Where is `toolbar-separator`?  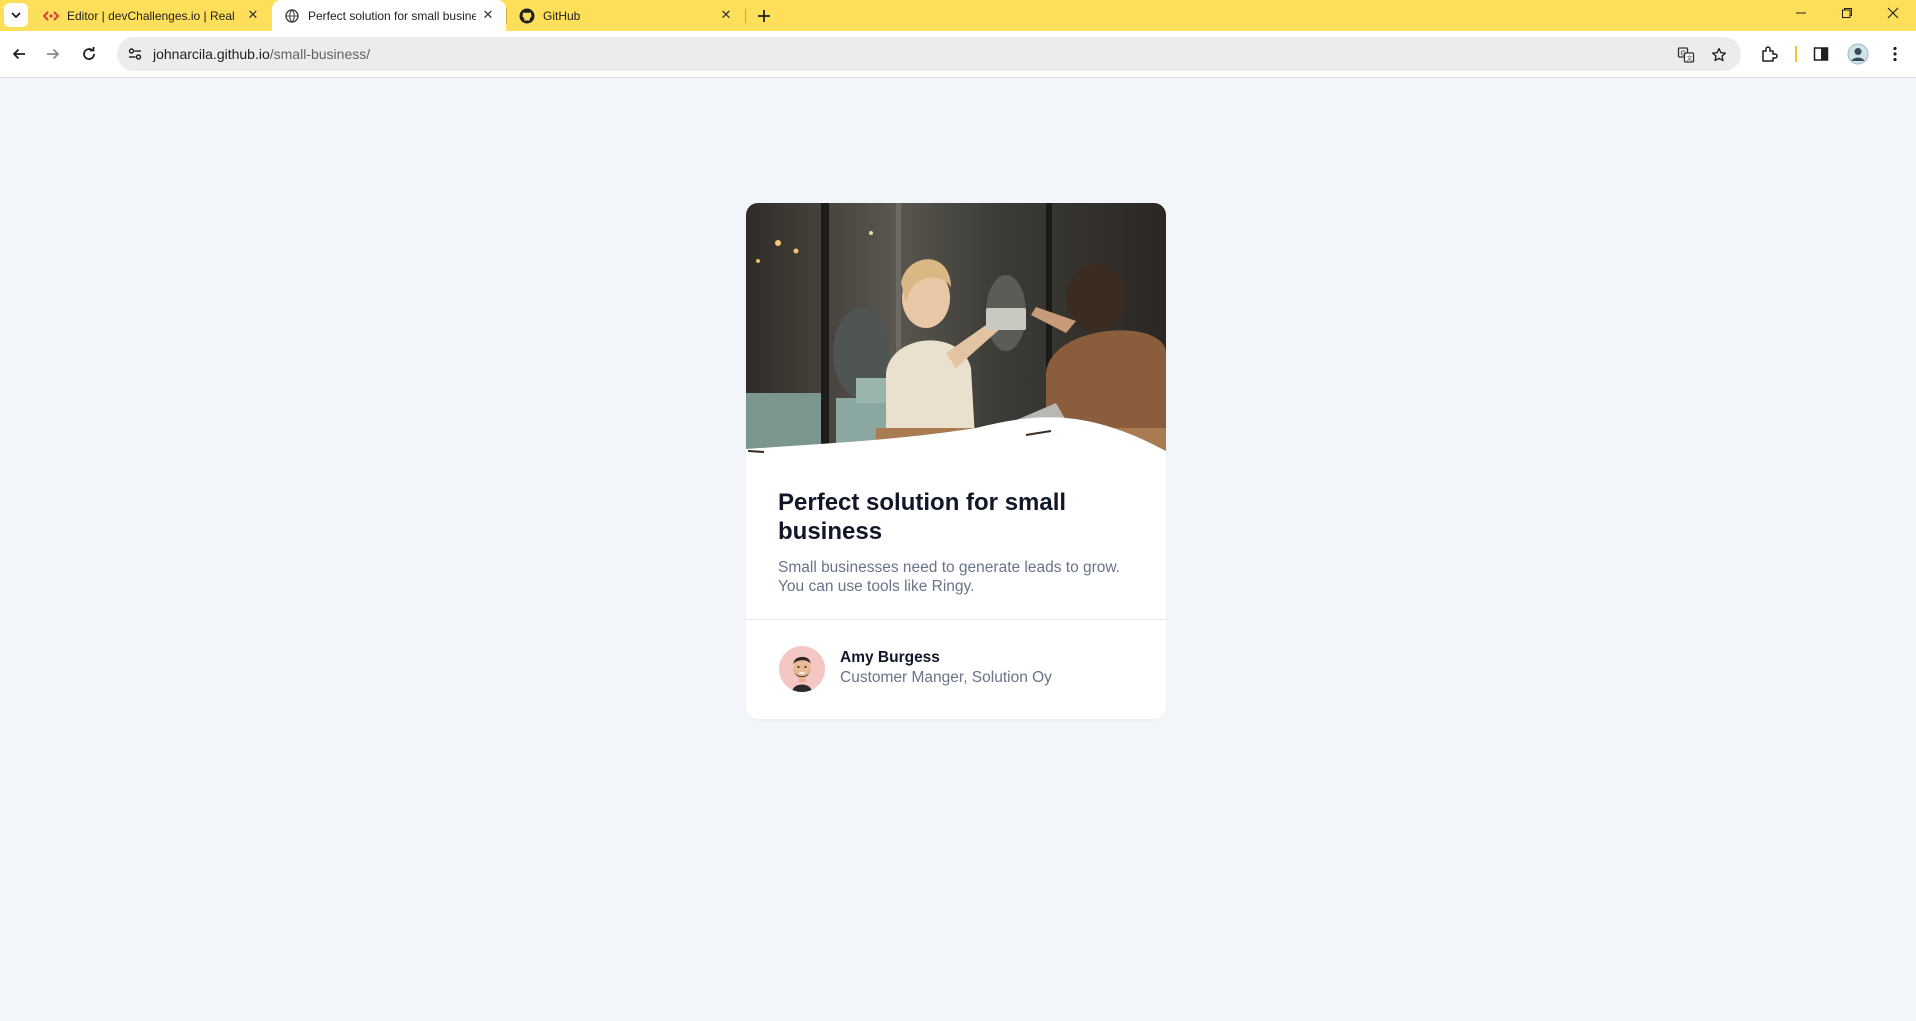 toolbar-separator is located at coordinates (1796, 54).